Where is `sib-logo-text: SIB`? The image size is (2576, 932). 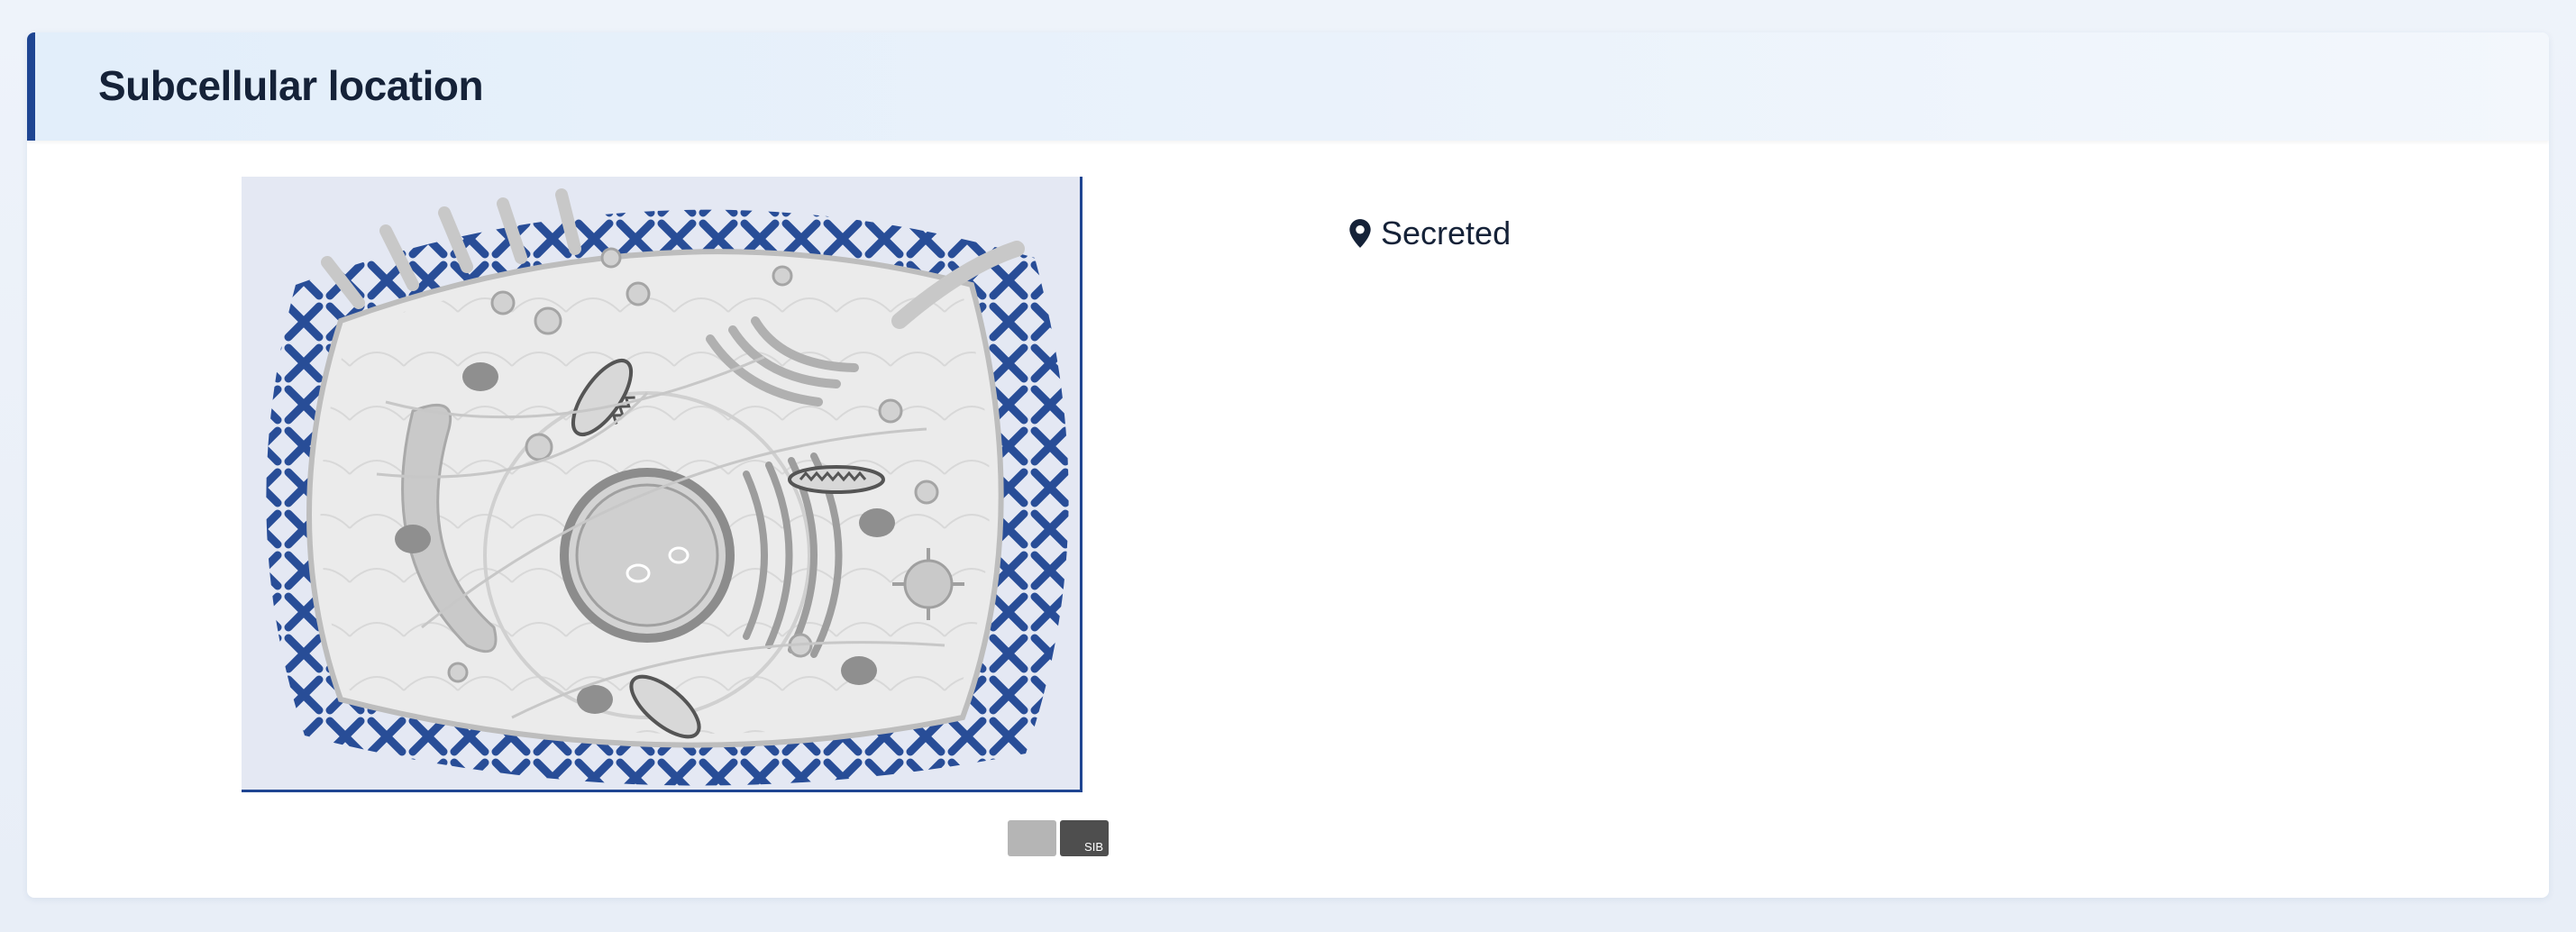 sib-logo-text: SIB is located at coordinates (1093, 847).